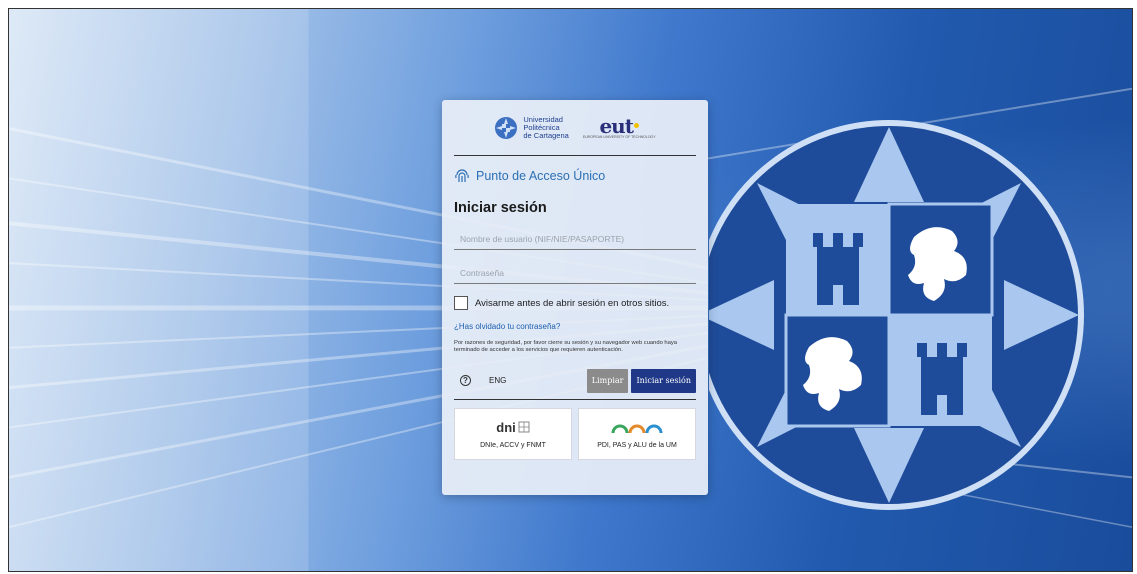 The image size is (1137, 574). I want to click on um-login-card: PDI, PAS y ALU de la UM, so click(637, 433).